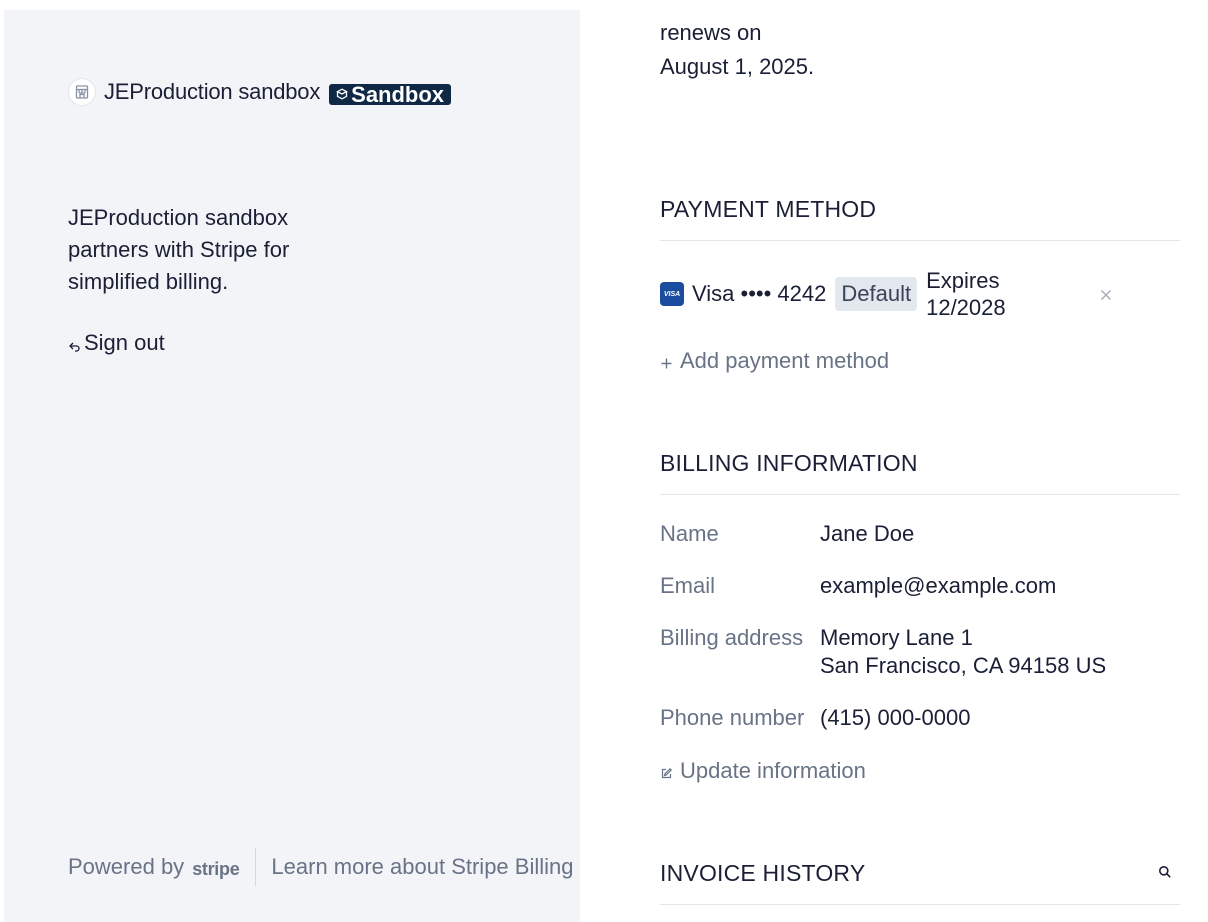 This screenshot has width=1208, height=922. I want to click on expires-label: Expires, so click(963, 280).